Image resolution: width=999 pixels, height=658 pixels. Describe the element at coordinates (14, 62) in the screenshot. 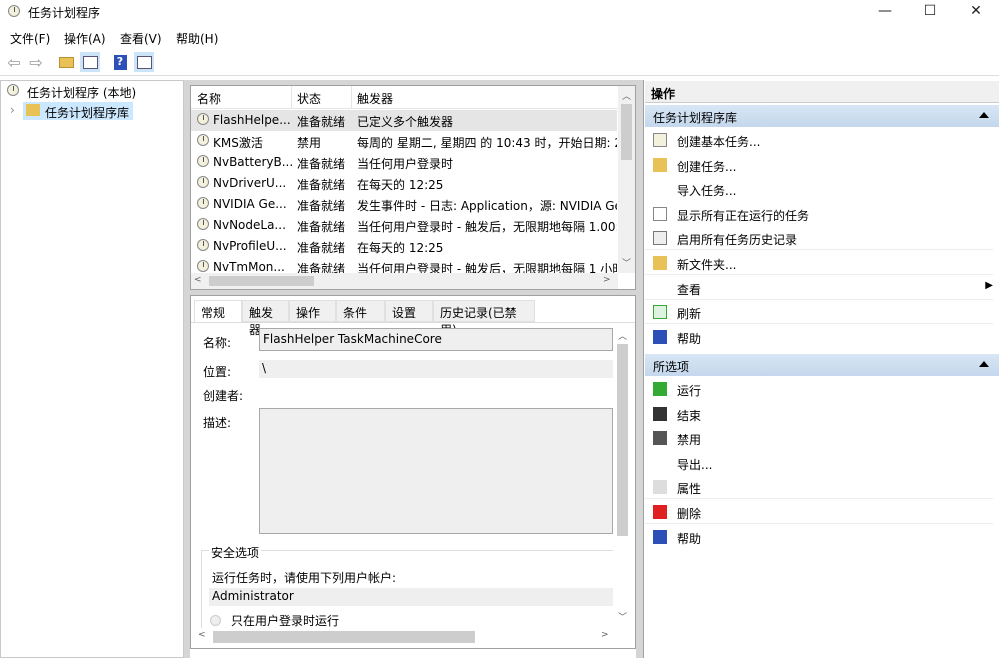

I see `back-icon: ⇦` at that location.